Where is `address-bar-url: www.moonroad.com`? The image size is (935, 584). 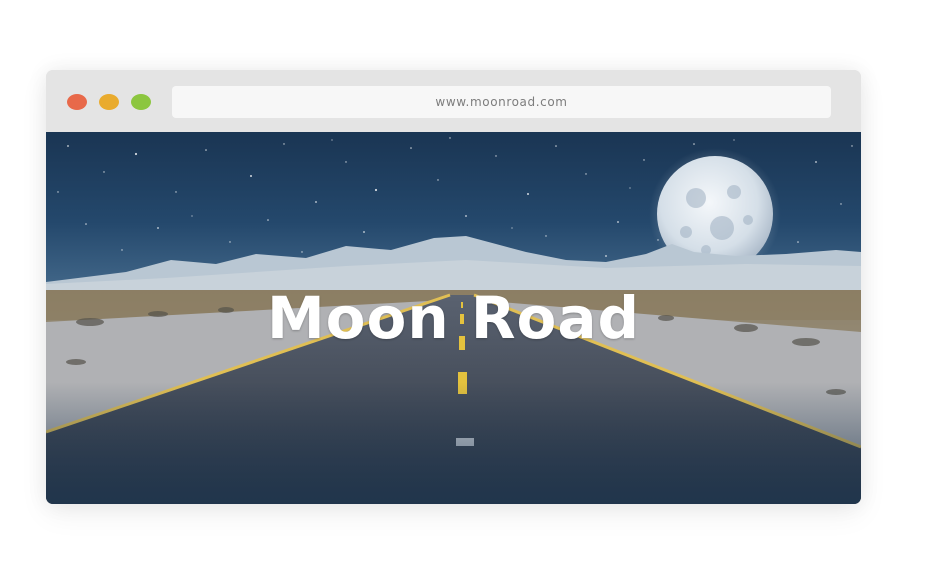
address-bar-url: www.moonroad.com is located at coordinates (501, 102).